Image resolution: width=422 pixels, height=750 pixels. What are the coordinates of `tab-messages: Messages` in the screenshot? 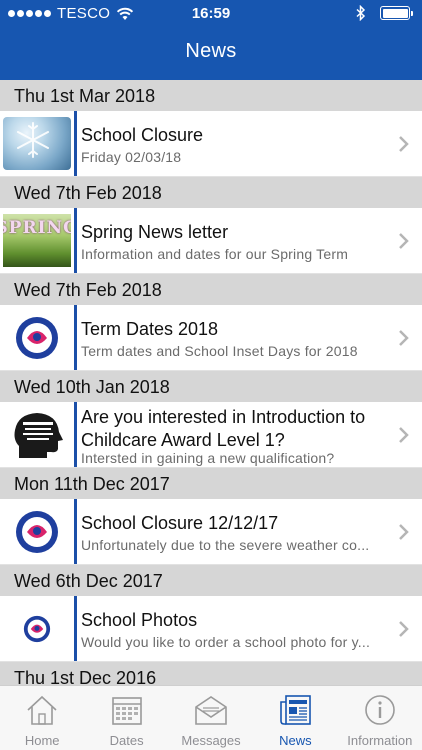 It's located at (211, 718).